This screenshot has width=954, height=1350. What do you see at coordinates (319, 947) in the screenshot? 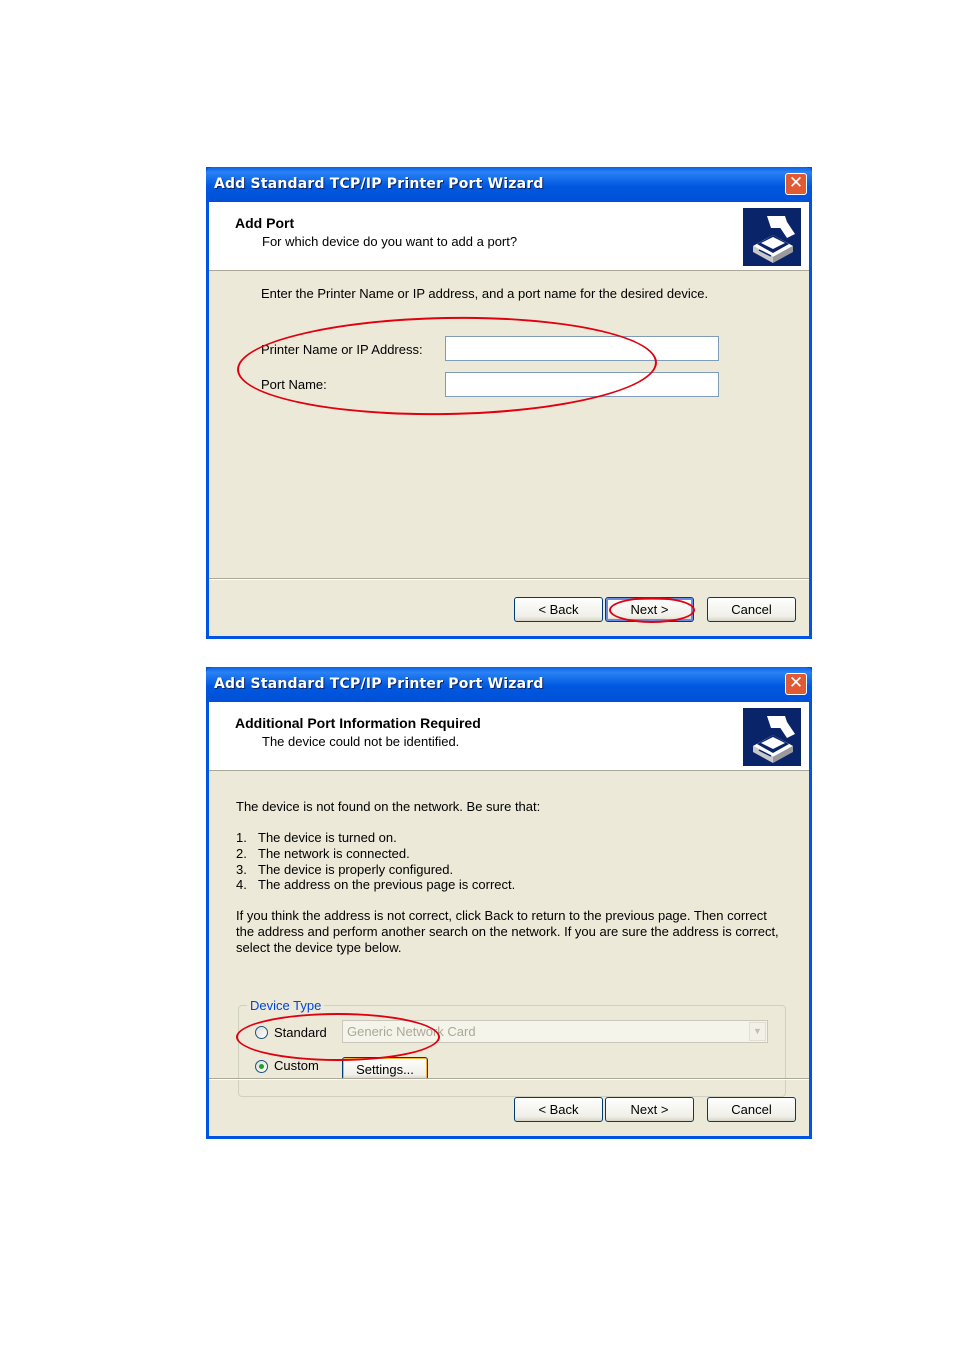
I see `note-line: select the device type below.` at bounding box center [319, 947].